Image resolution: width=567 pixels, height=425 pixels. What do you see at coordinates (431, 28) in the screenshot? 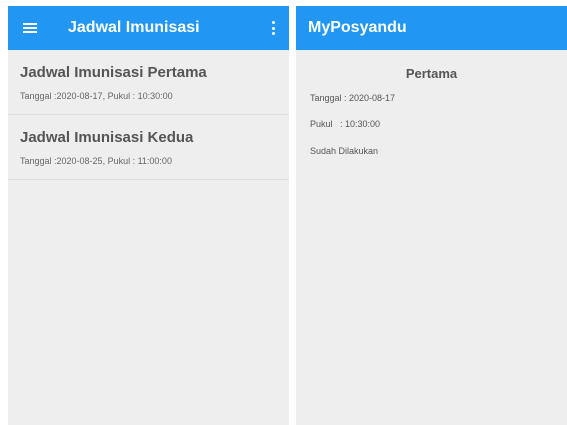
I see `app-bar: MyPosyandu` at bounding box center [431, 28].